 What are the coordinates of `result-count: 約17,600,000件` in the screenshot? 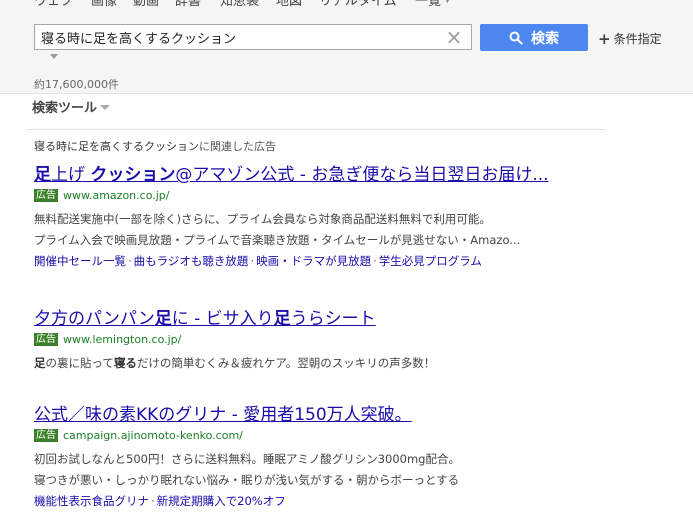 It's located at (76, 84).